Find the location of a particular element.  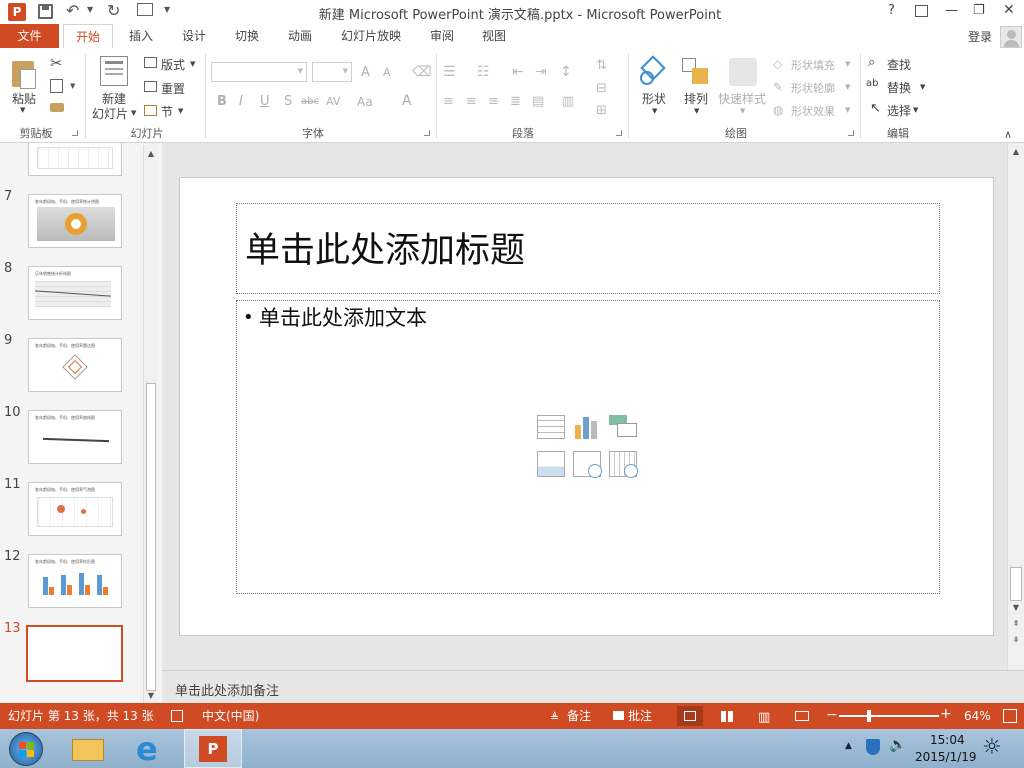

insert-table-icon is located at coordinates (551, 427).